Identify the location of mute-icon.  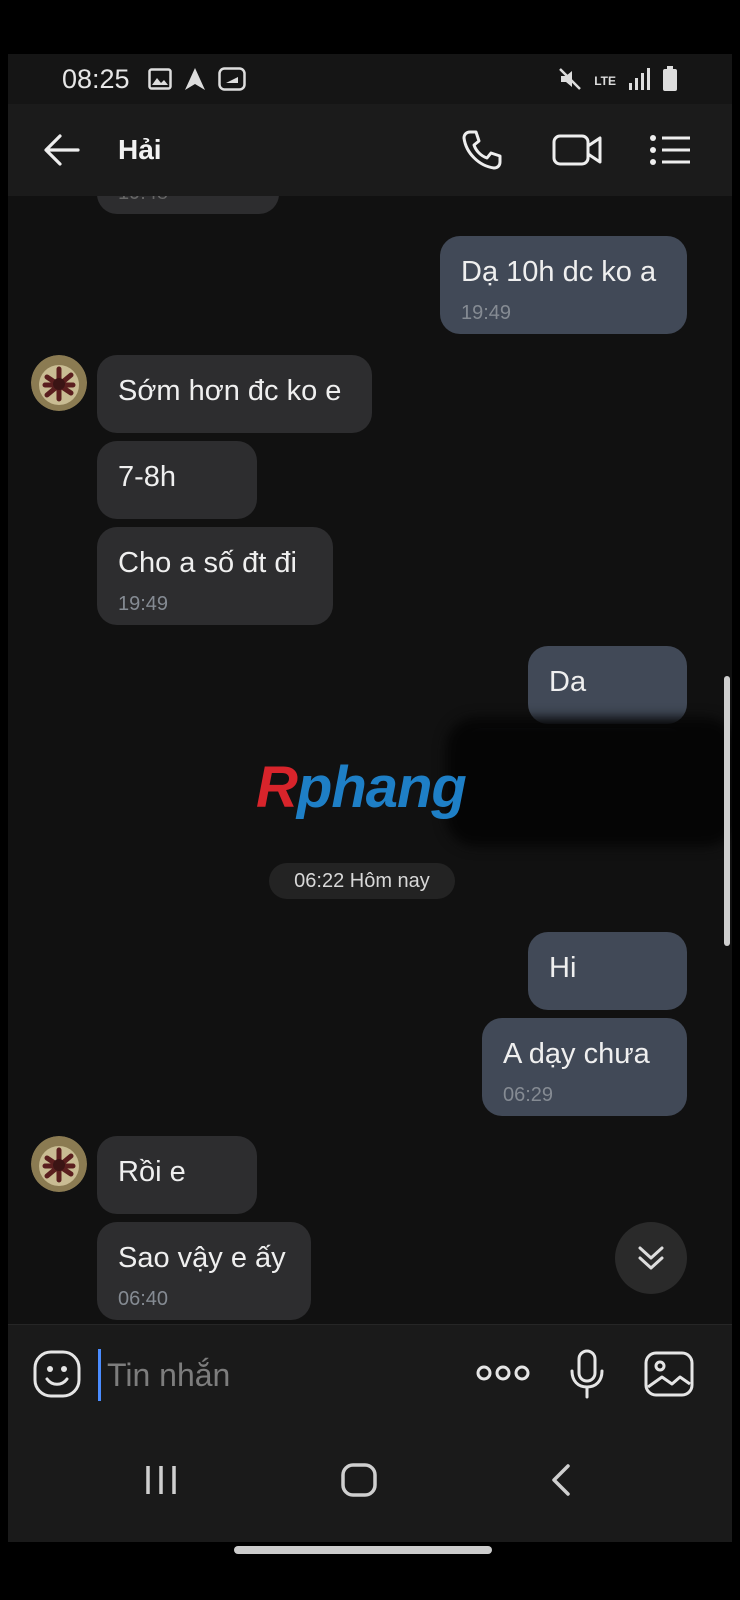
(570, 81).